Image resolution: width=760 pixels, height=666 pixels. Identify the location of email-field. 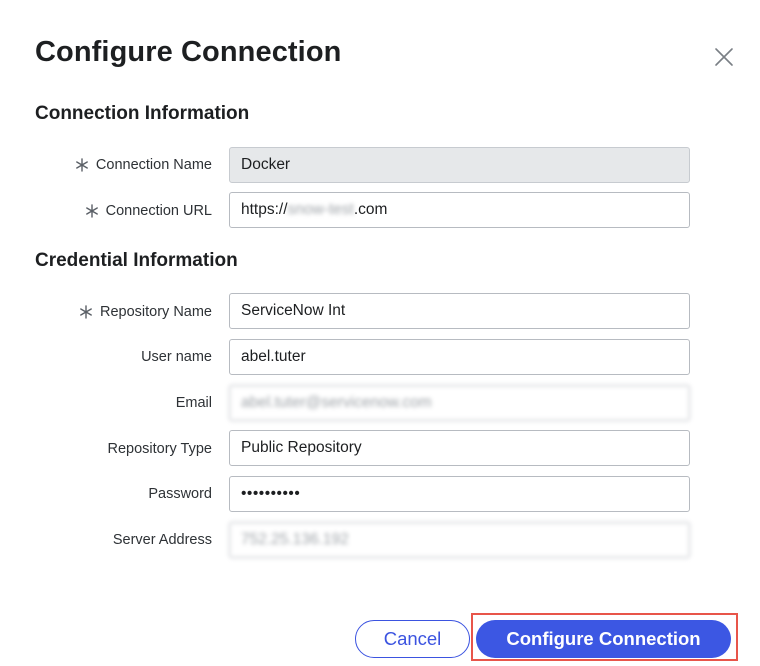
(459, 403).